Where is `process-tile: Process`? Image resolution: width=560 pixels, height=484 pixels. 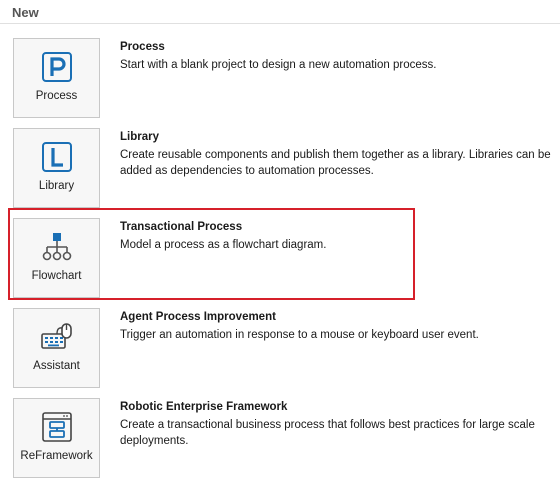 process-tile: Process is located at coordinates (56, 78).